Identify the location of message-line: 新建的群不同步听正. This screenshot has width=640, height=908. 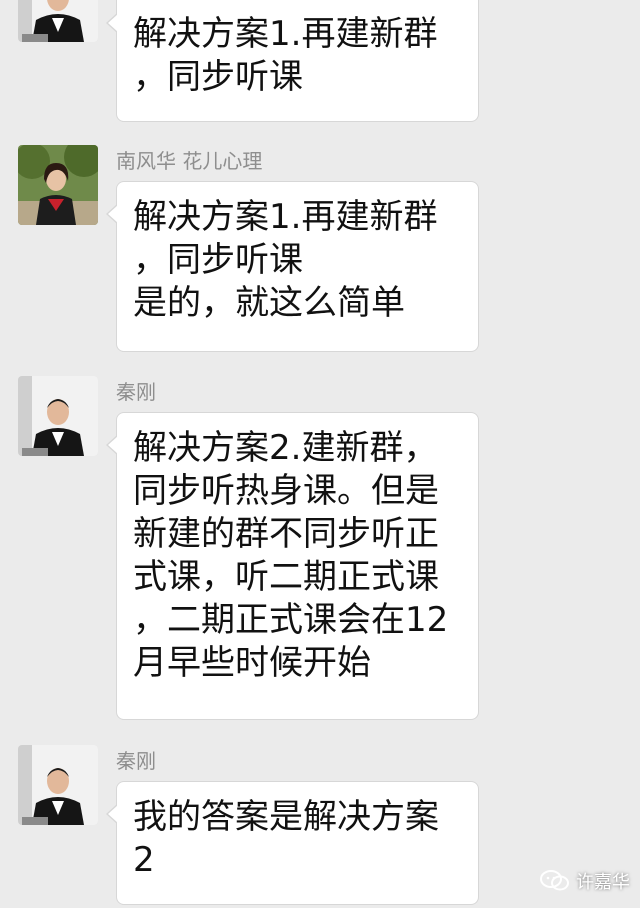
(286, 534).